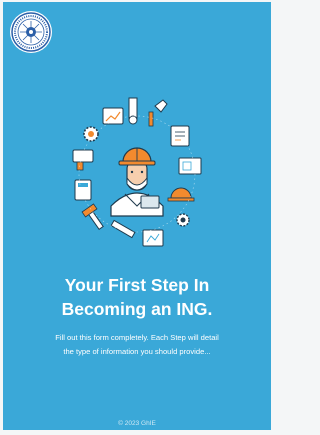  What do you see at coordinates (190, 166) in the screenshot?
I see `blueprint-icon` at bounding box center [190, 166].